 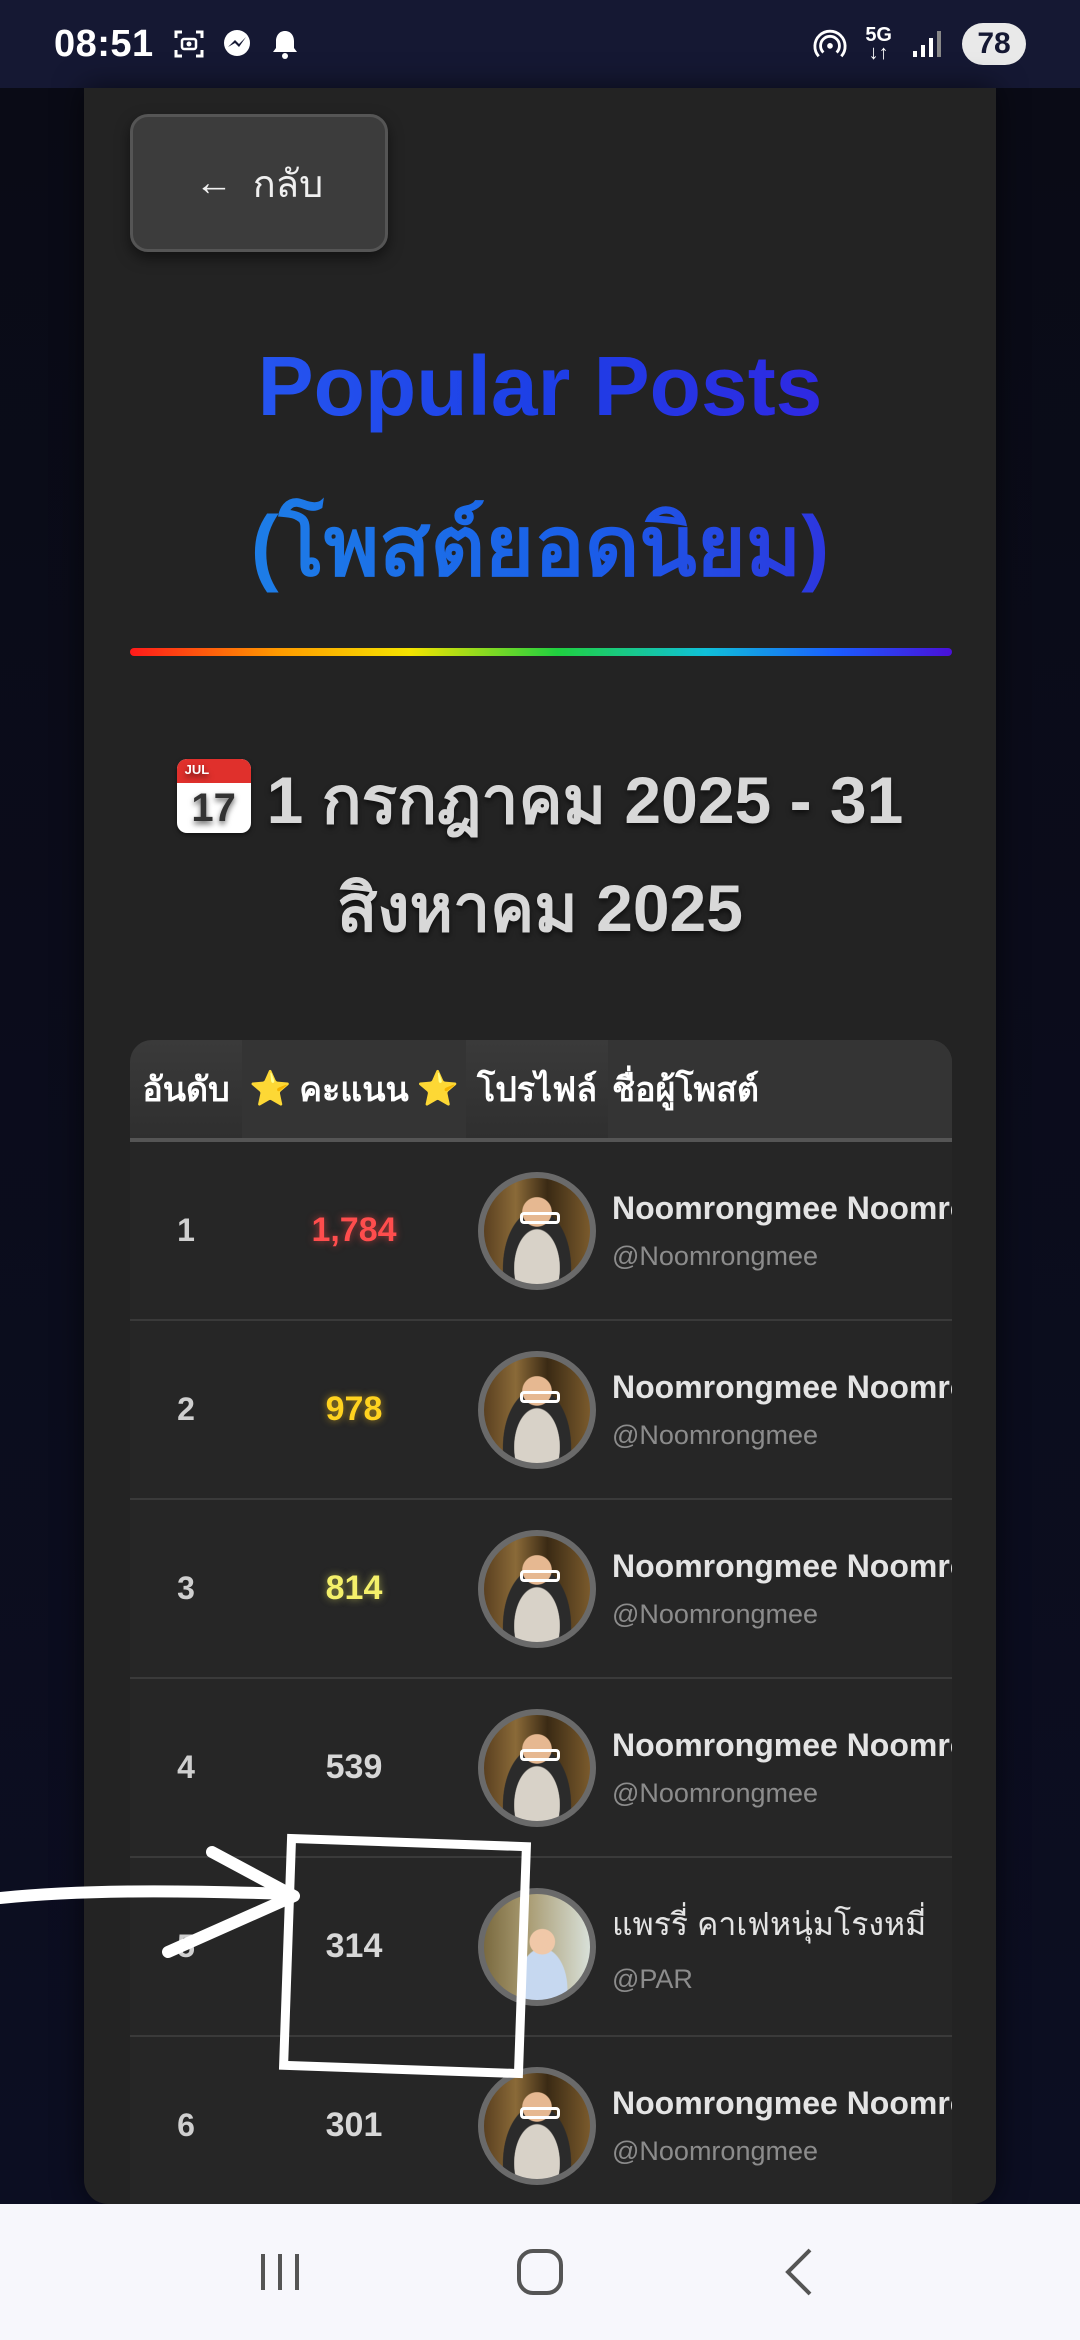 I want to click on hotspot-icon, so click(x=830, y=44).